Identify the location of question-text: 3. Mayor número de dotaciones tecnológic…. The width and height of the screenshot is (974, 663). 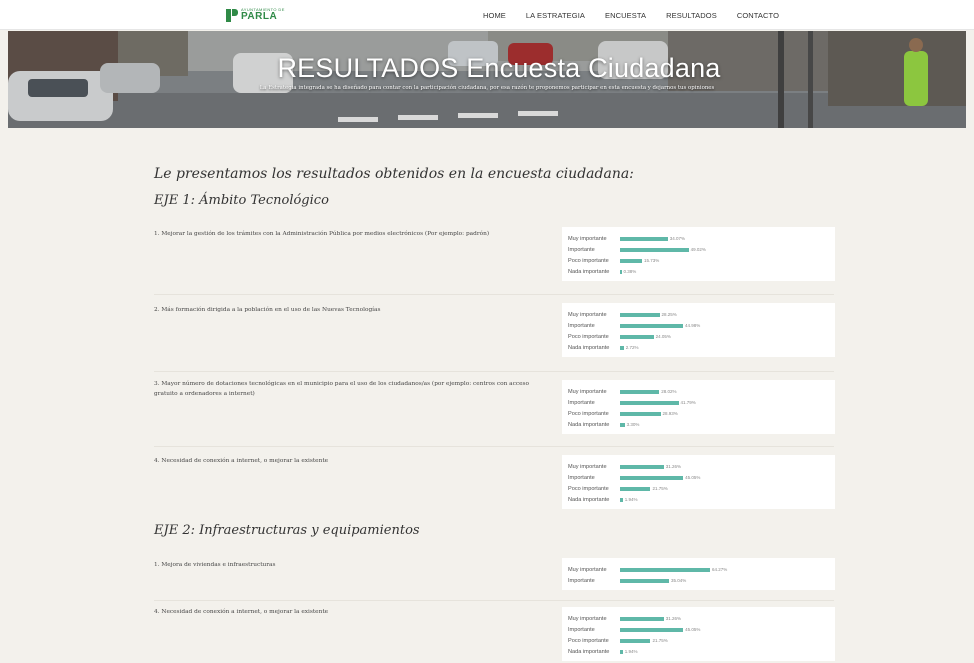
(341, 389).